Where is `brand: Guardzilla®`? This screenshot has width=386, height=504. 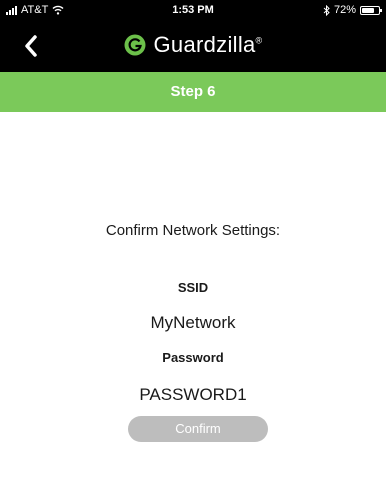
brand: Guardzilla® is located at coordinates (193, 45).